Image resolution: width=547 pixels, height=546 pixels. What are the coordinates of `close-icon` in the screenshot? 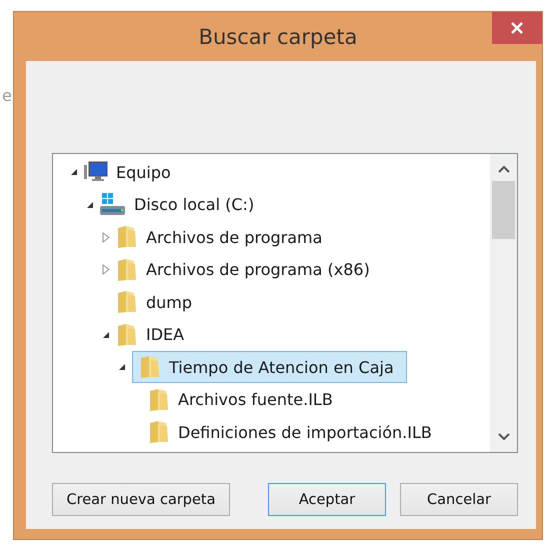 It's located at (517, 28).